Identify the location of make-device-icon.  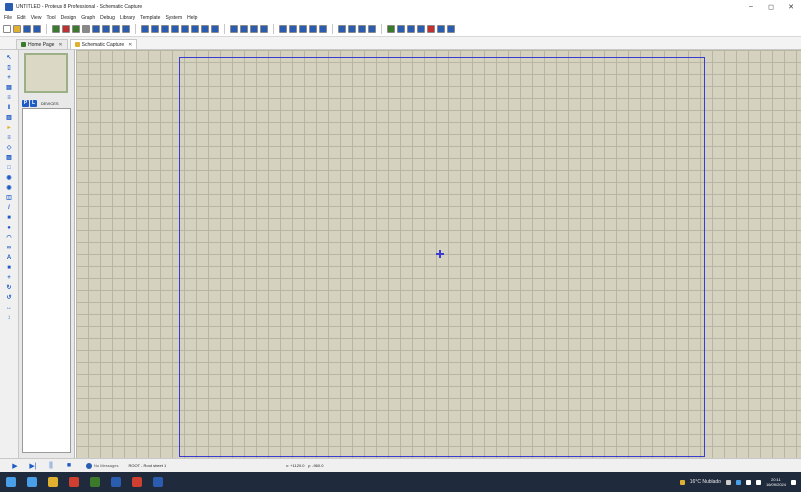
(352, 29).